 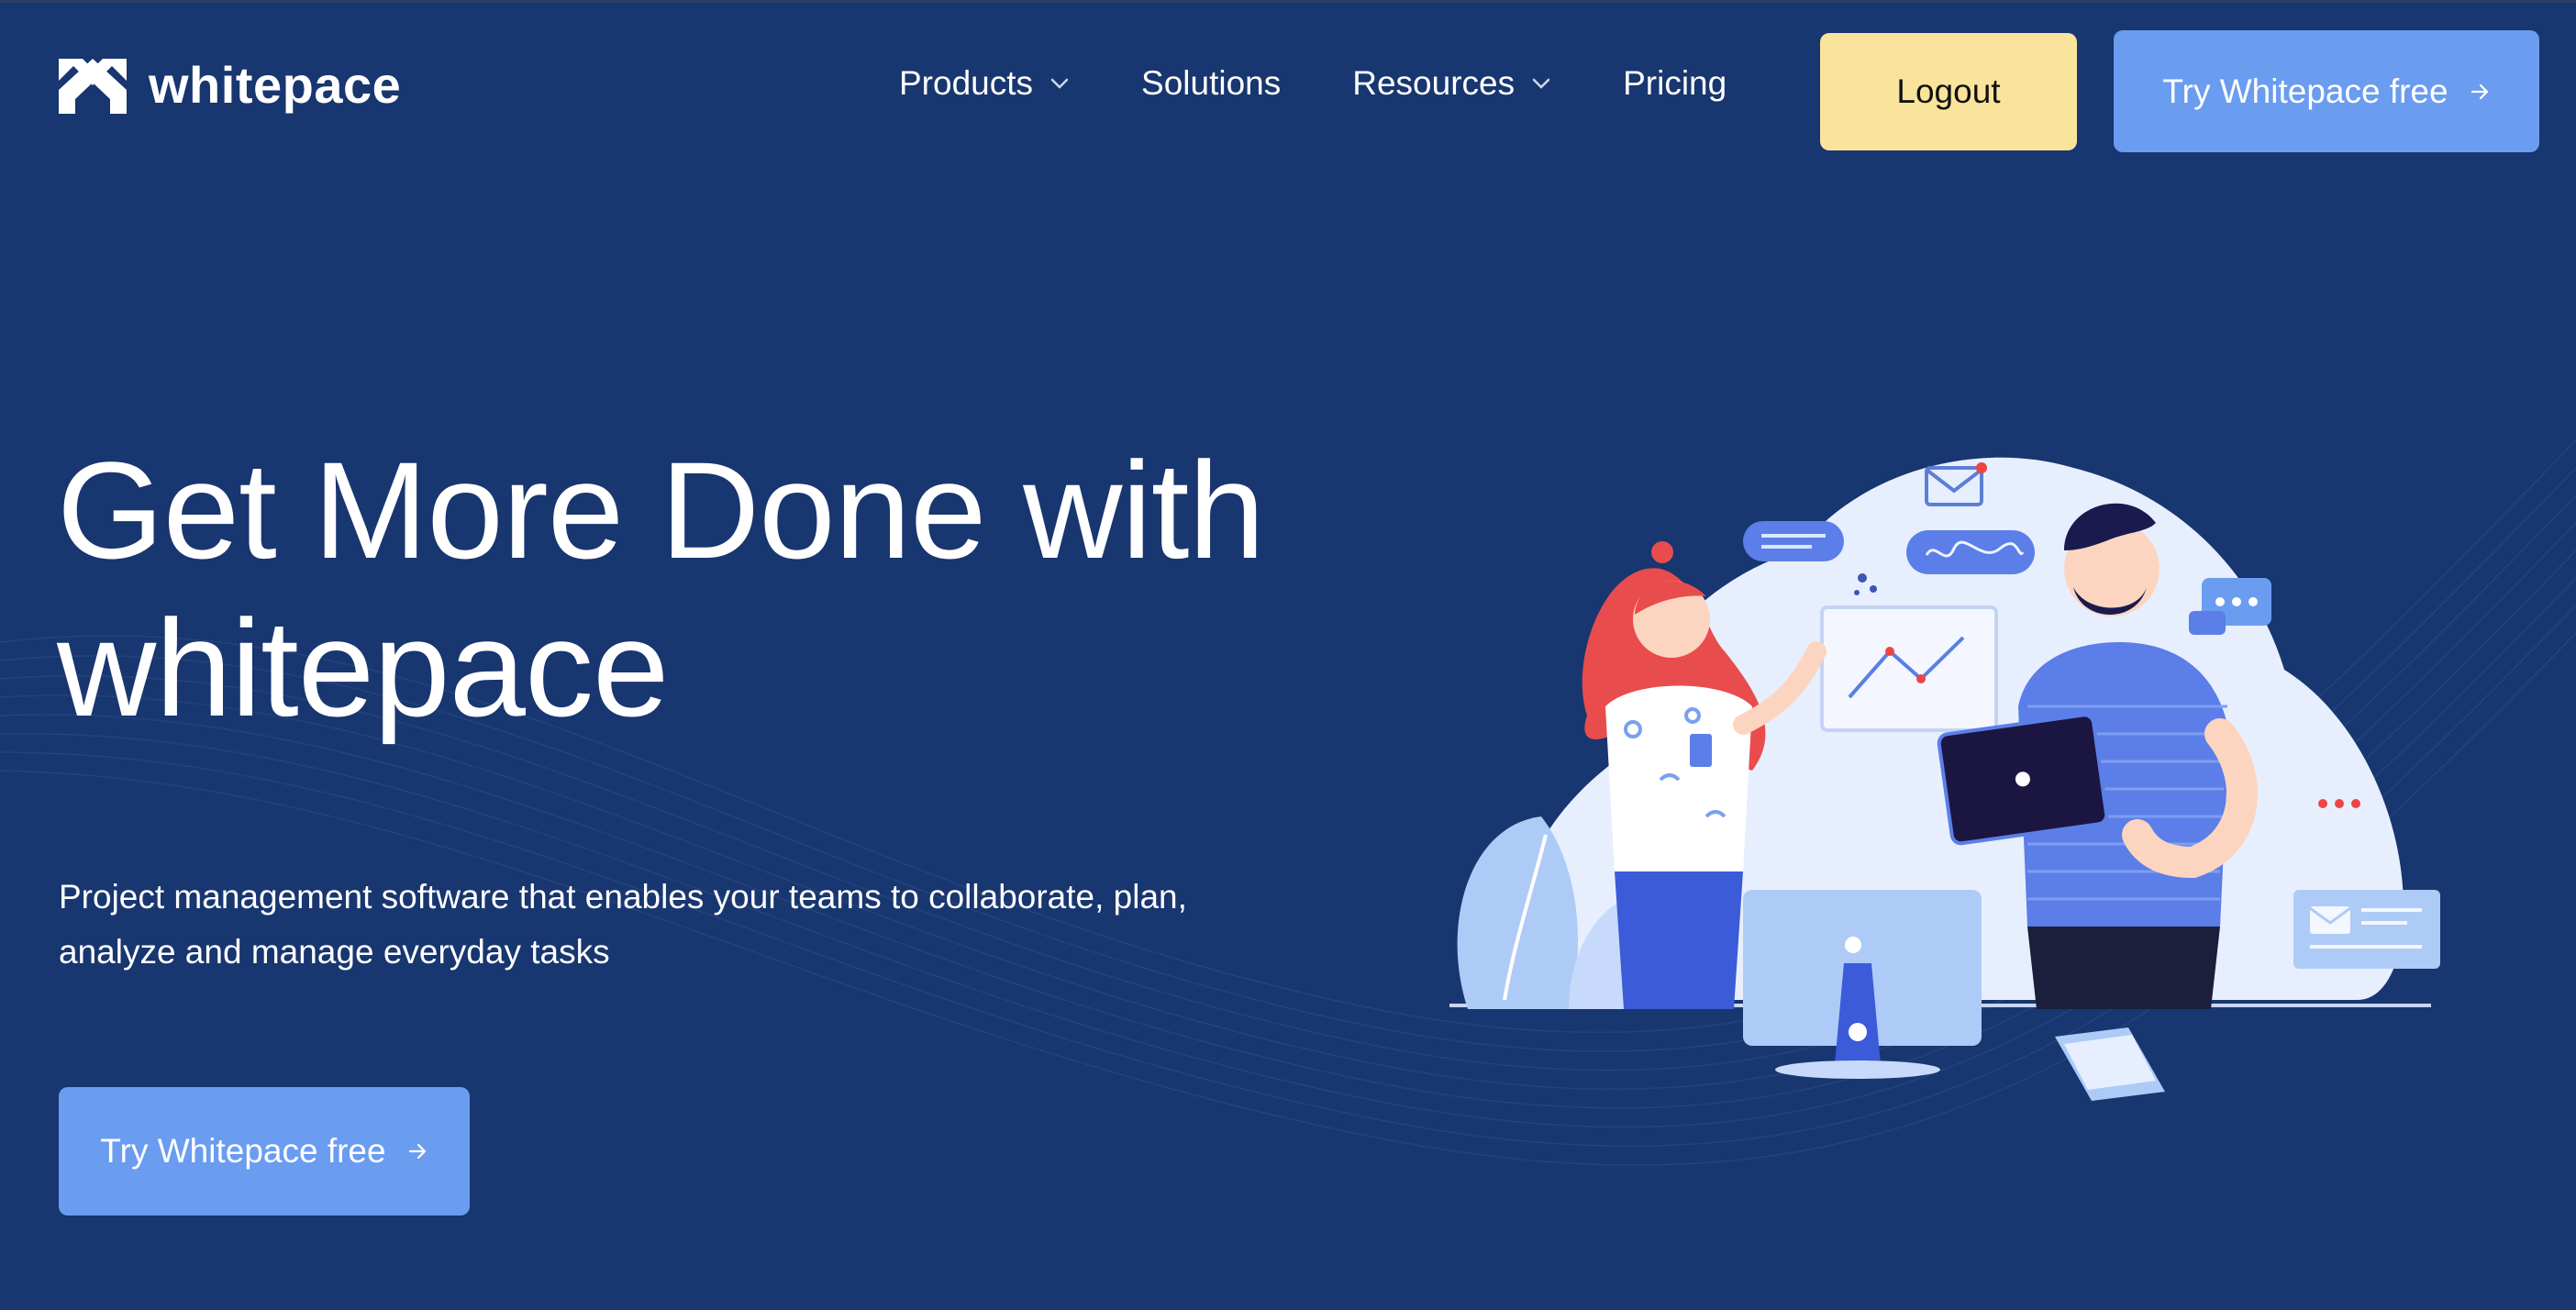 I want to click on try-free-hero-label: Try Whitepace free, so click(x=243, y=1151).